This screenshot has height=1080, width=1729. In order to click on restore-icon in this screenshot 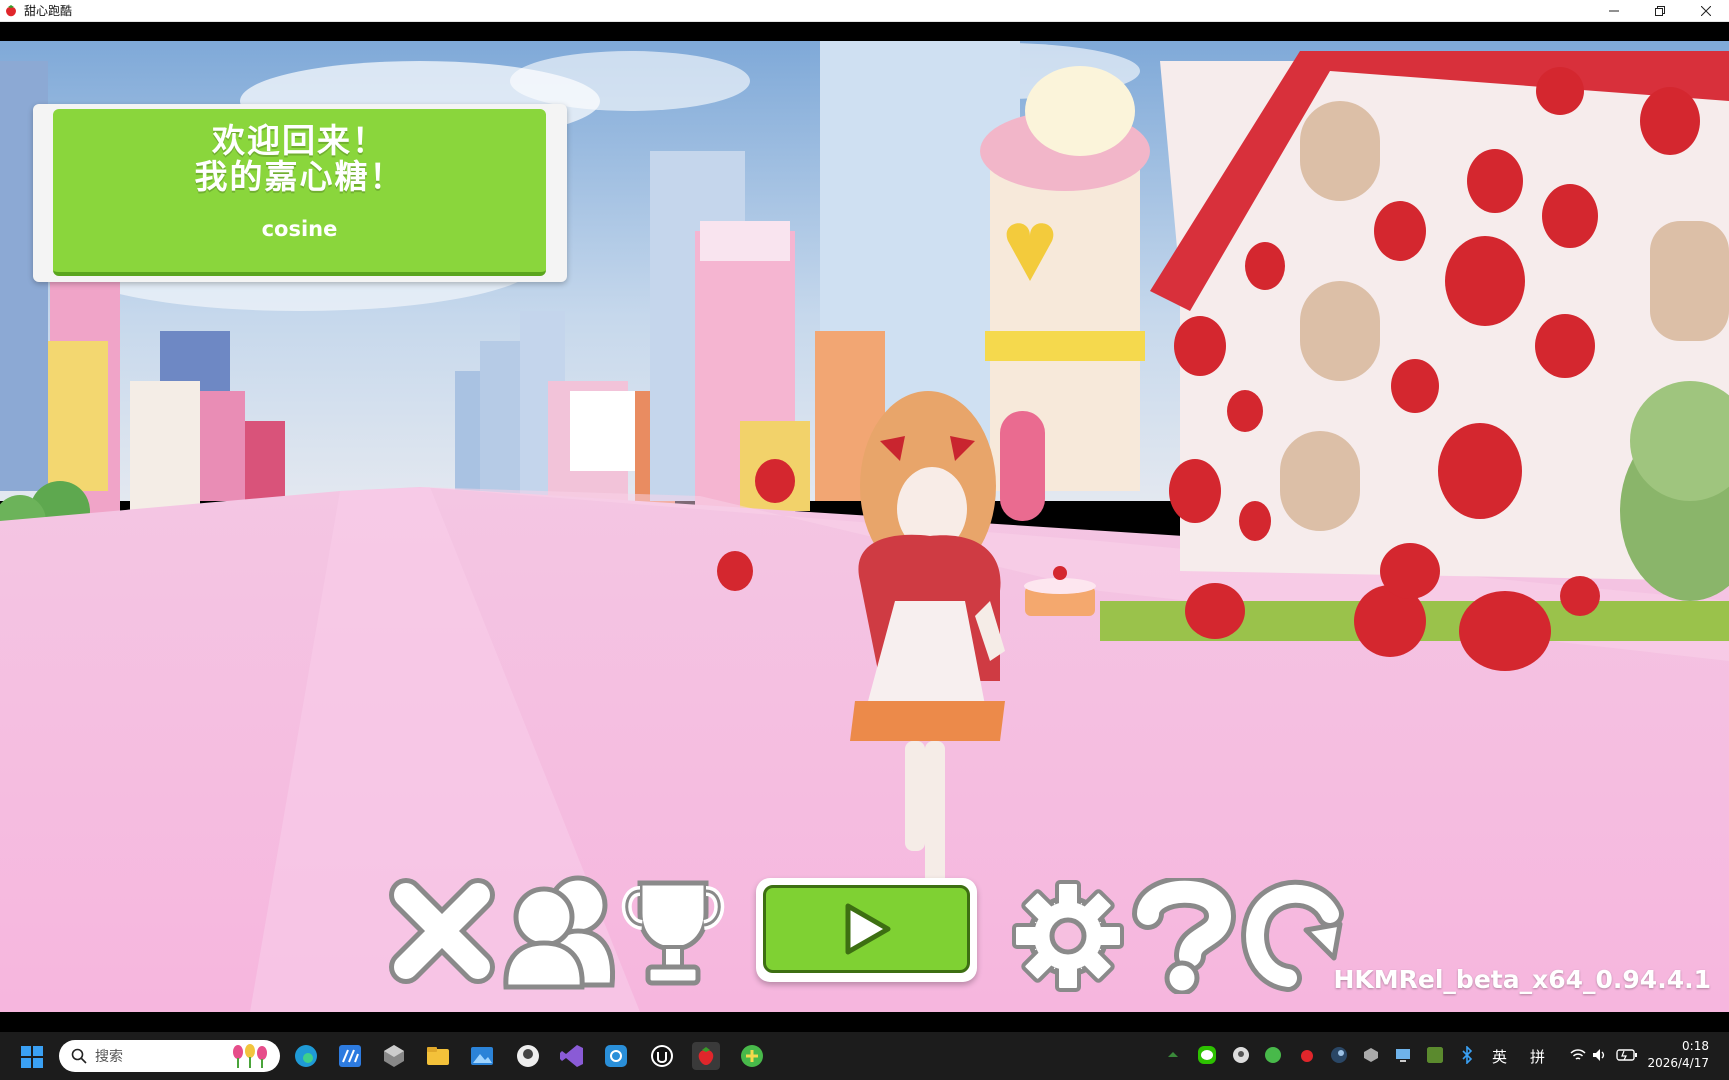, I will do `click(1660, 11)`.